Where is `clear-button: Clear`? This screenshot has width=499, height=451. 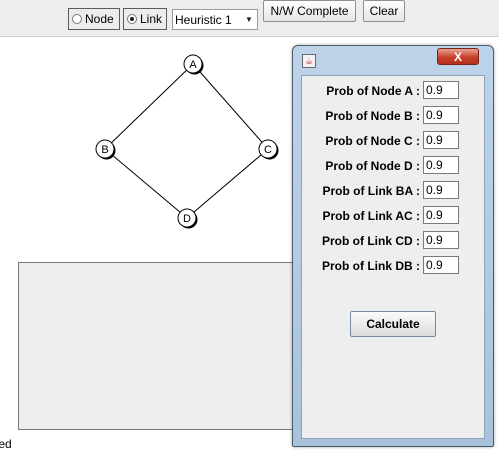 clear-button: Clear is located at coordinates (384, 11).